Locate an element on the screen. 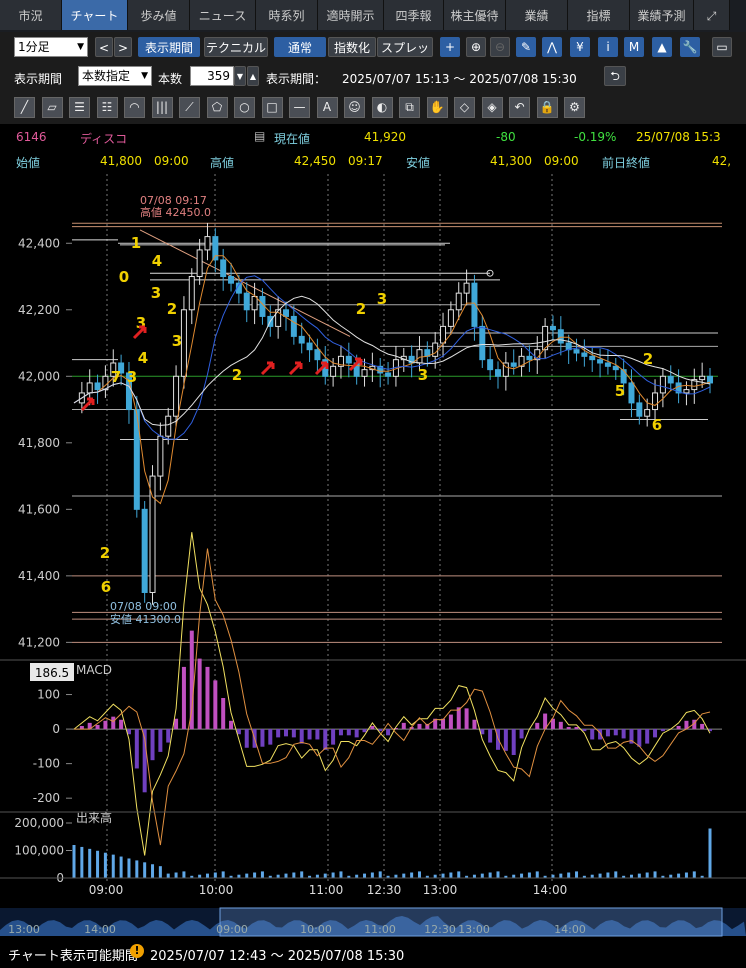  return-button: ⮌ is located at coordinates (615, 76).